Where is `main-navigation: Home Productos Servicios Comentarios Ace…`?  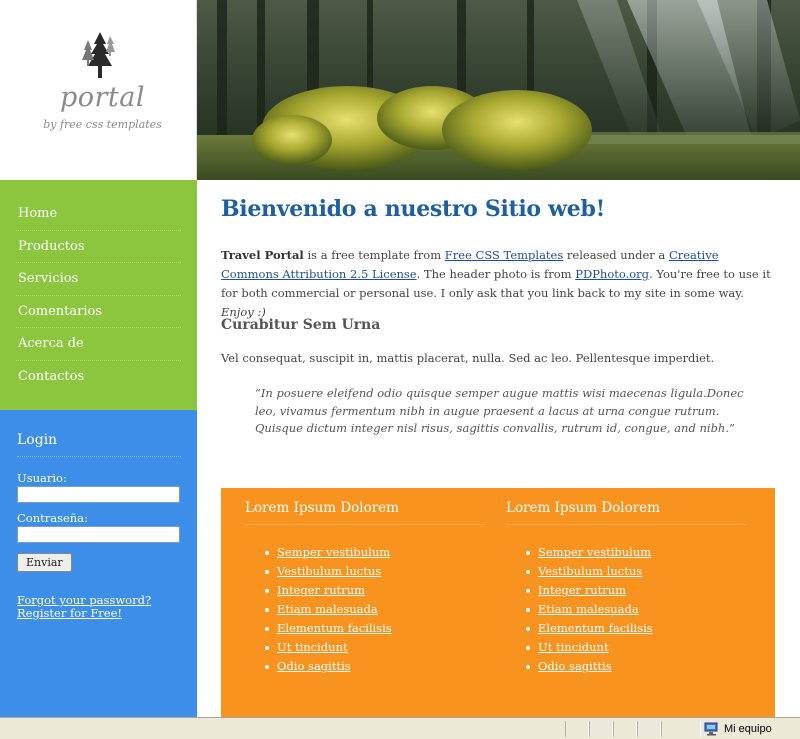 main-navigation: Home Productos Servicios Comentarios Ace… is located at coordinates (98, 295).